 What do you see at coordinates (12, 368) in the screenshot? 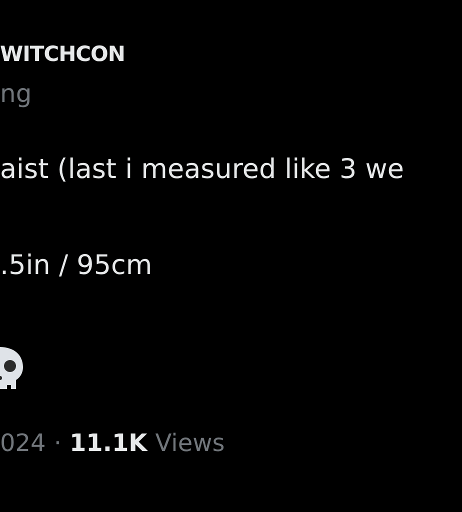
I see `skull-icon` at bounding box center [12, 368].